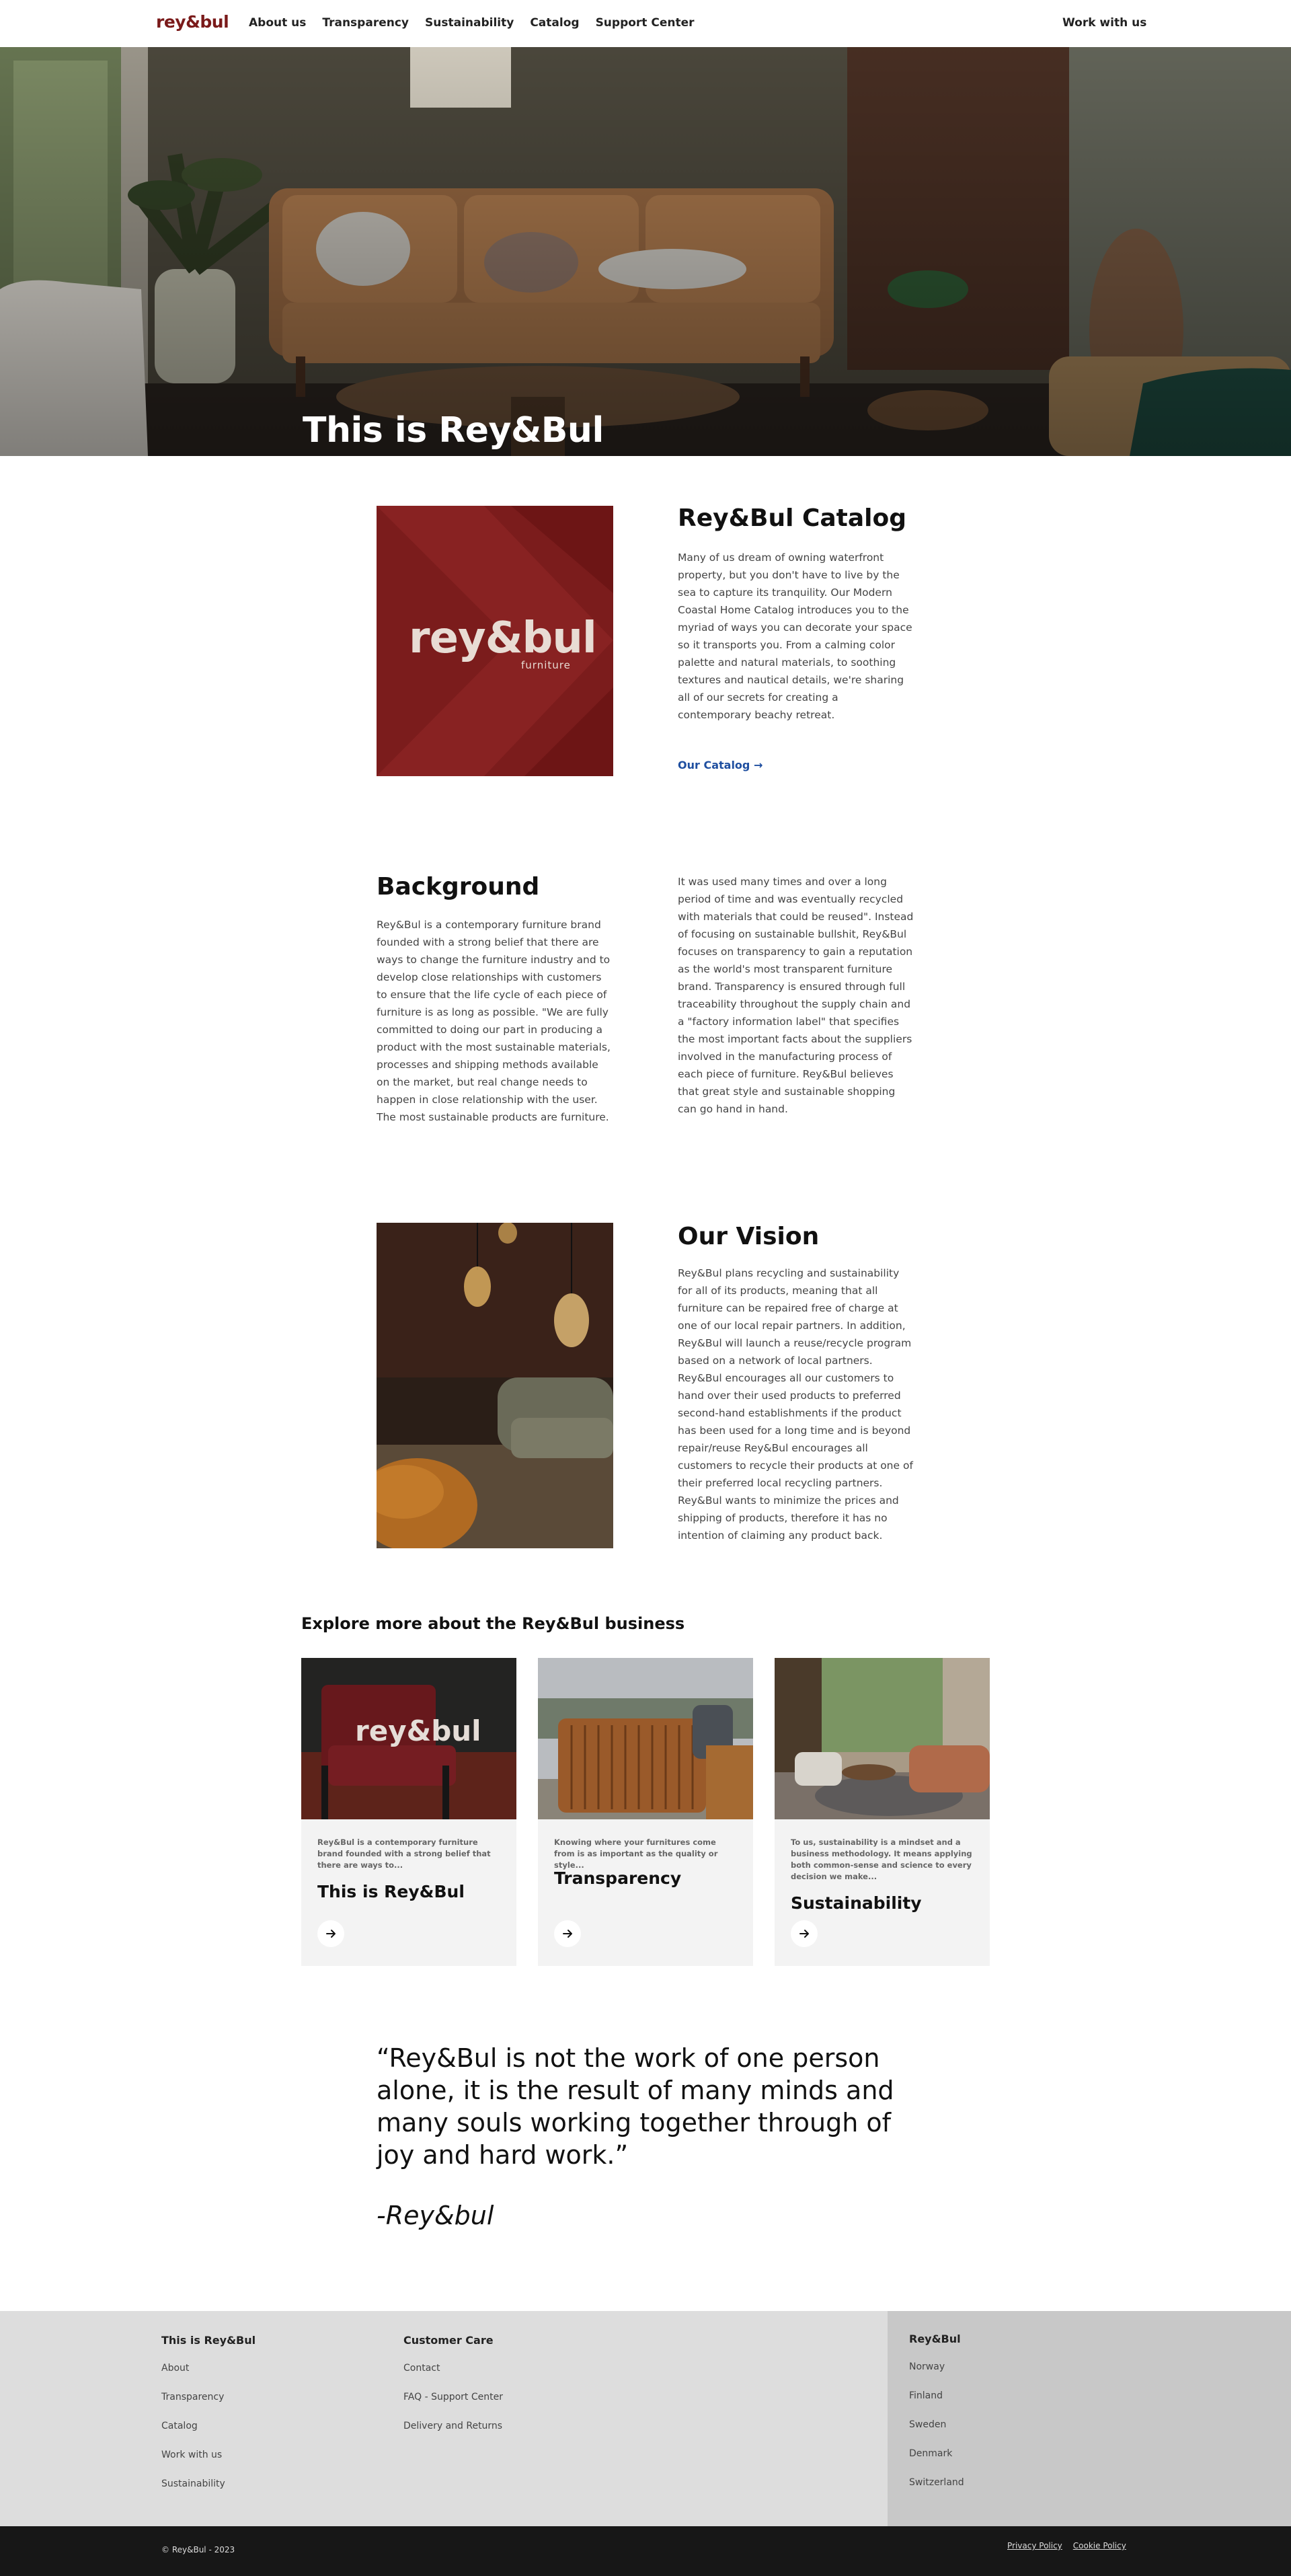 Image resolution: width=1291 pixels, height=2576 pixels. I want to click on card-title: This is Rey&Bul, so click(391, 1891).